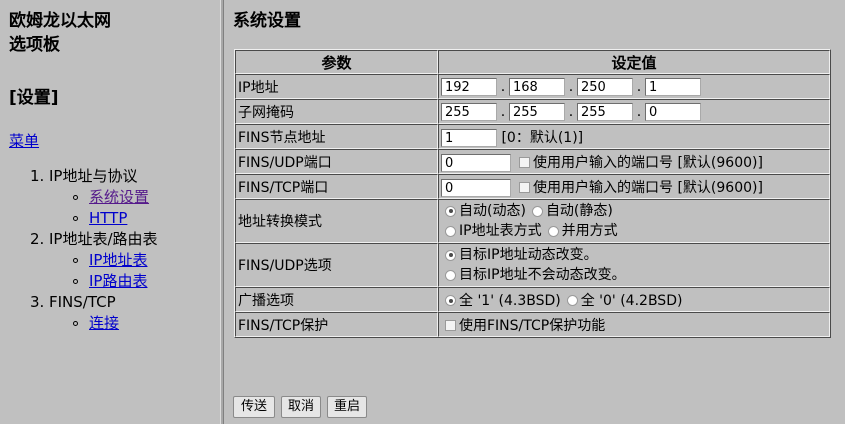  I want to click on udp-dynamic-change-label: 目标IP地址动态改变。, so click(528, 255).